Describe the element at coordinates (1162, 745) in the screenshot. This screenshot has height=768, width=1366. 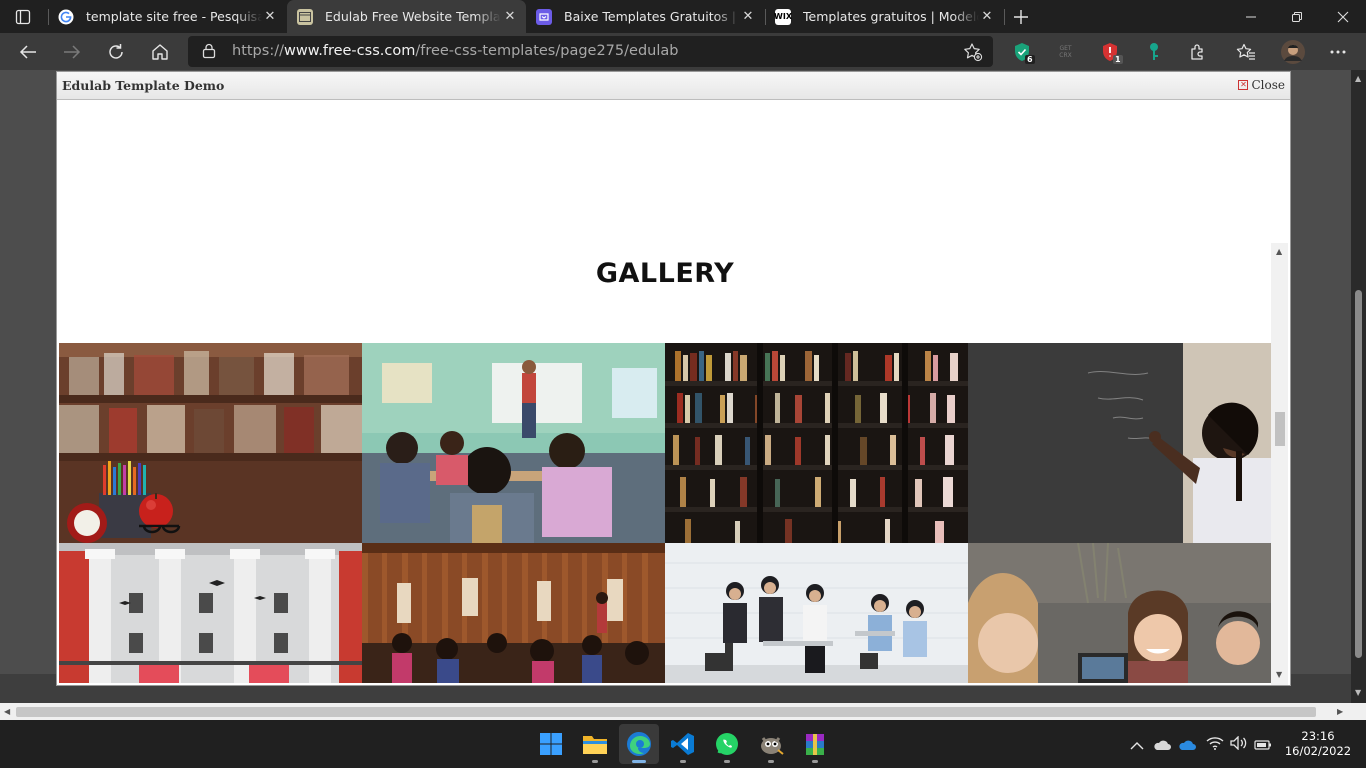
I see `onedrive-gray-icon` at that location.